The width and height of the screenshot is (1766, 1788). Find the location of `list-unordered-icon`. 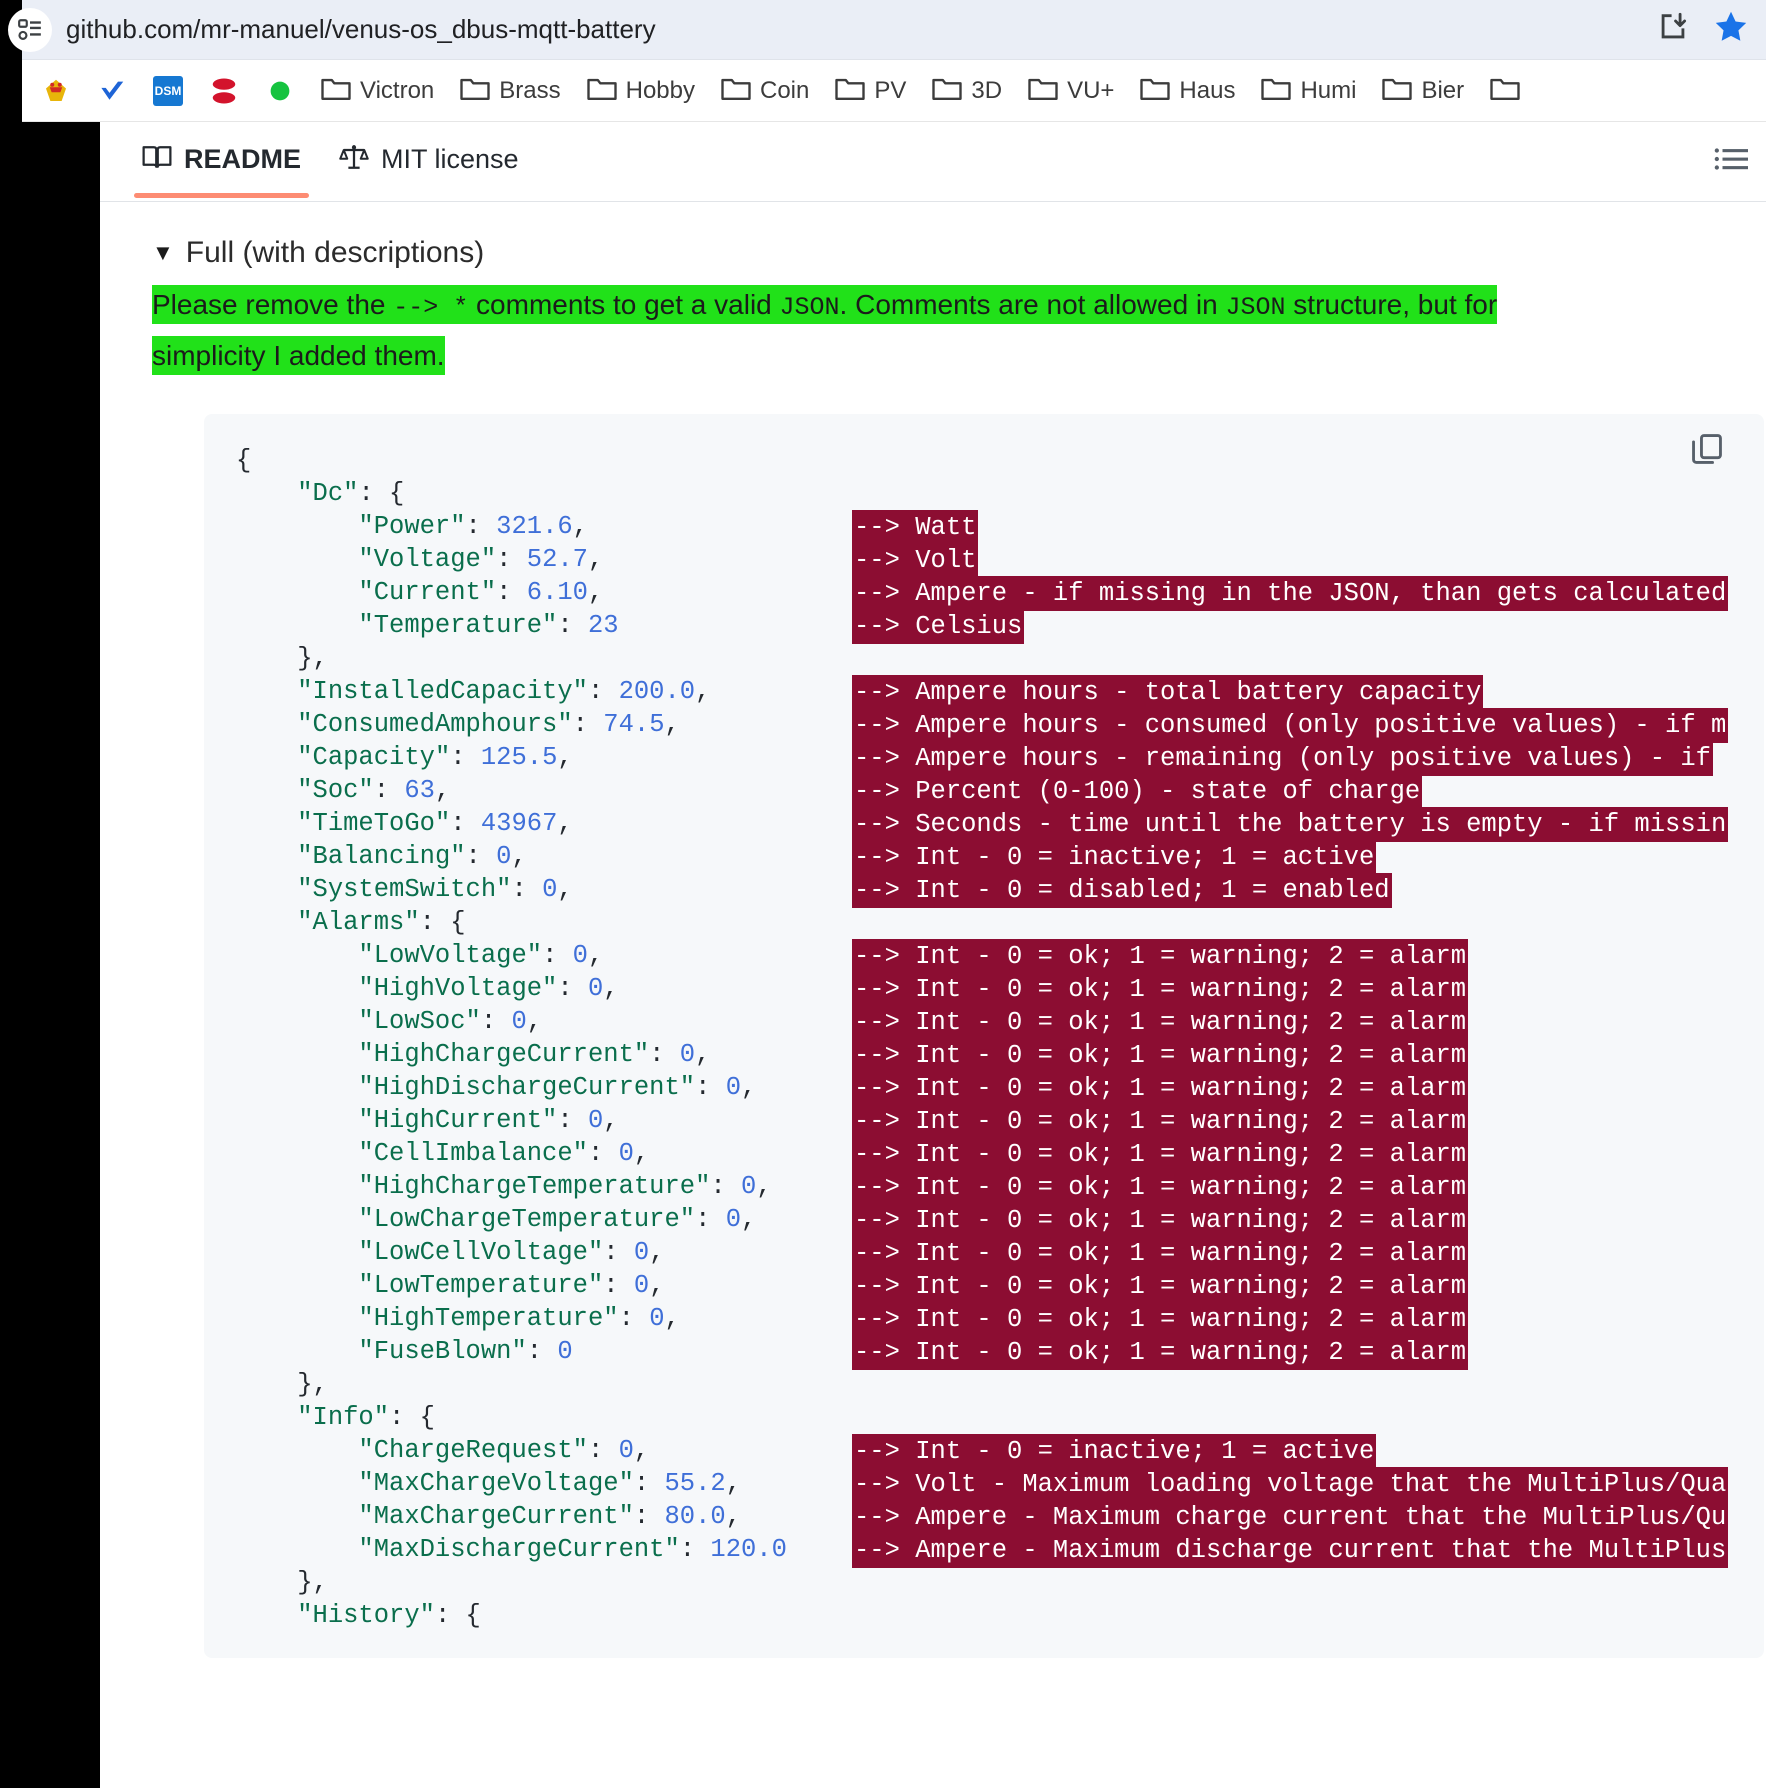

list-unordered-icon is located at coordinates (1731, 161).